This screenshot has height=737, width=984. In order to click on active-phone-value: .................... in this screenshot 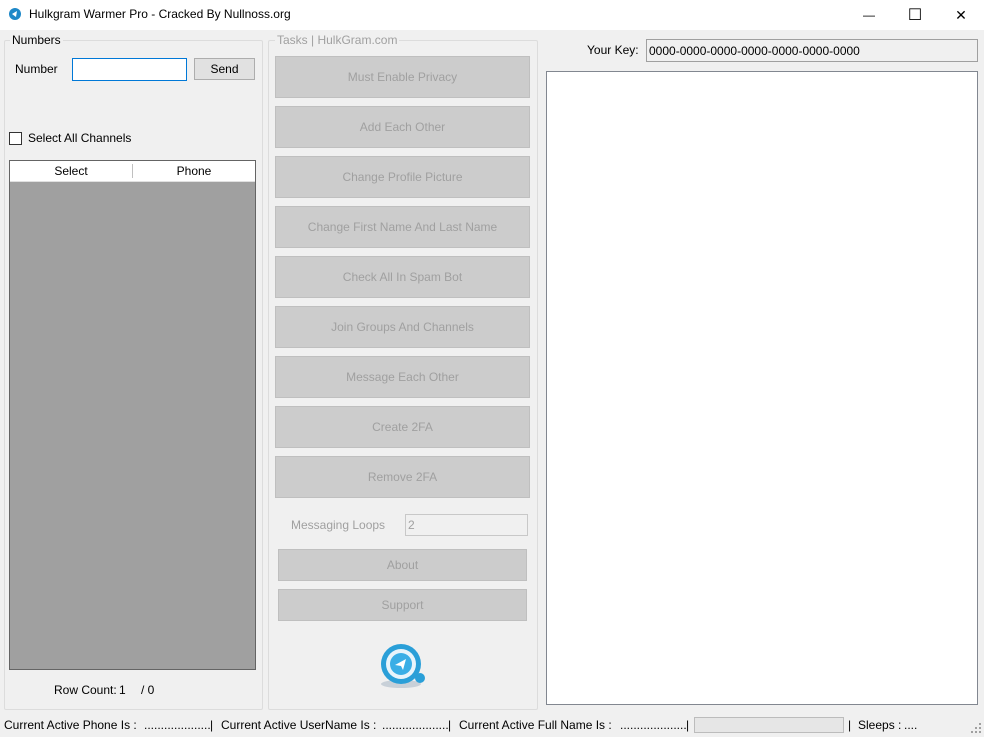, I will do `click(177, 725)`.